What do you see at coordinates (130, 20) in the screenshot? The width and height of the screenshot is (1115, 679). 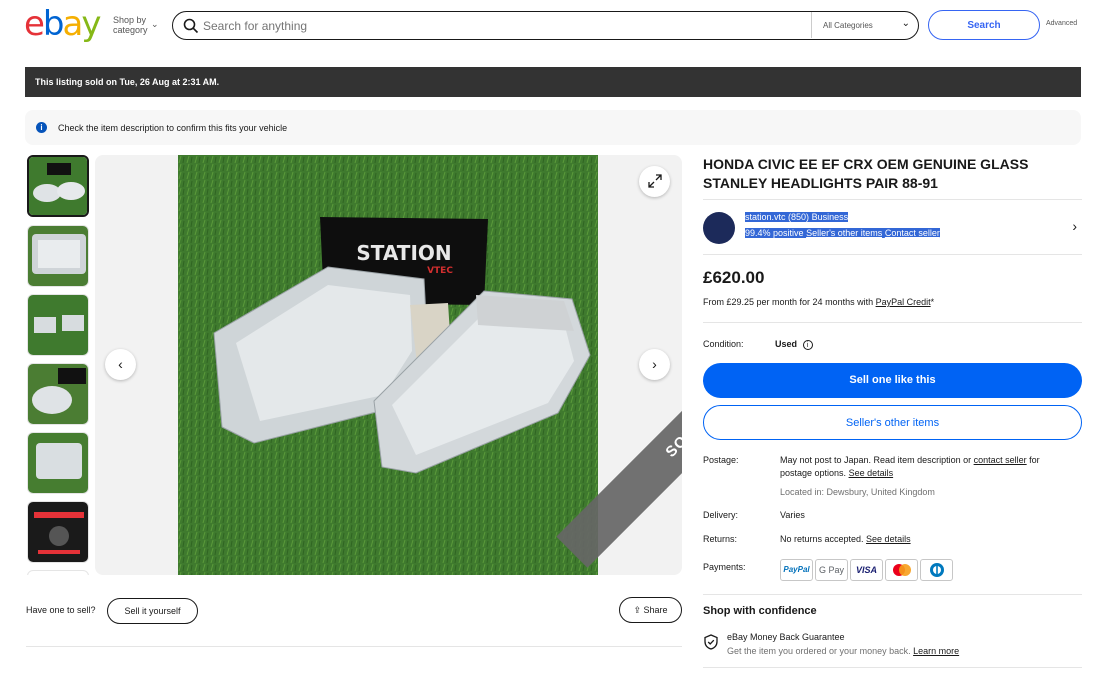 I see `shop-by-line1: Shop by` at bounding box center [130, 20].